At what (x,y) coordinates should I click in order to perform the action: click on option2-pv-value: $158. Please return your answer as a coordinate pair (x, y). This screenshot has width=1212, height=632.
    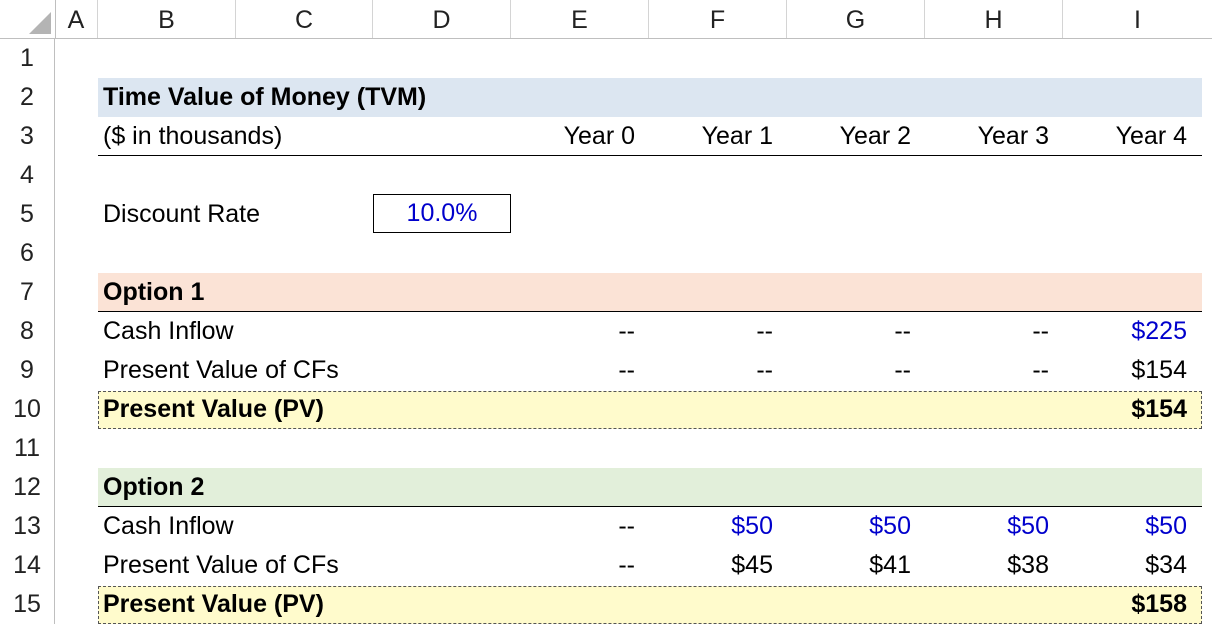
    Looking at the image, I should click on (1125, 604).